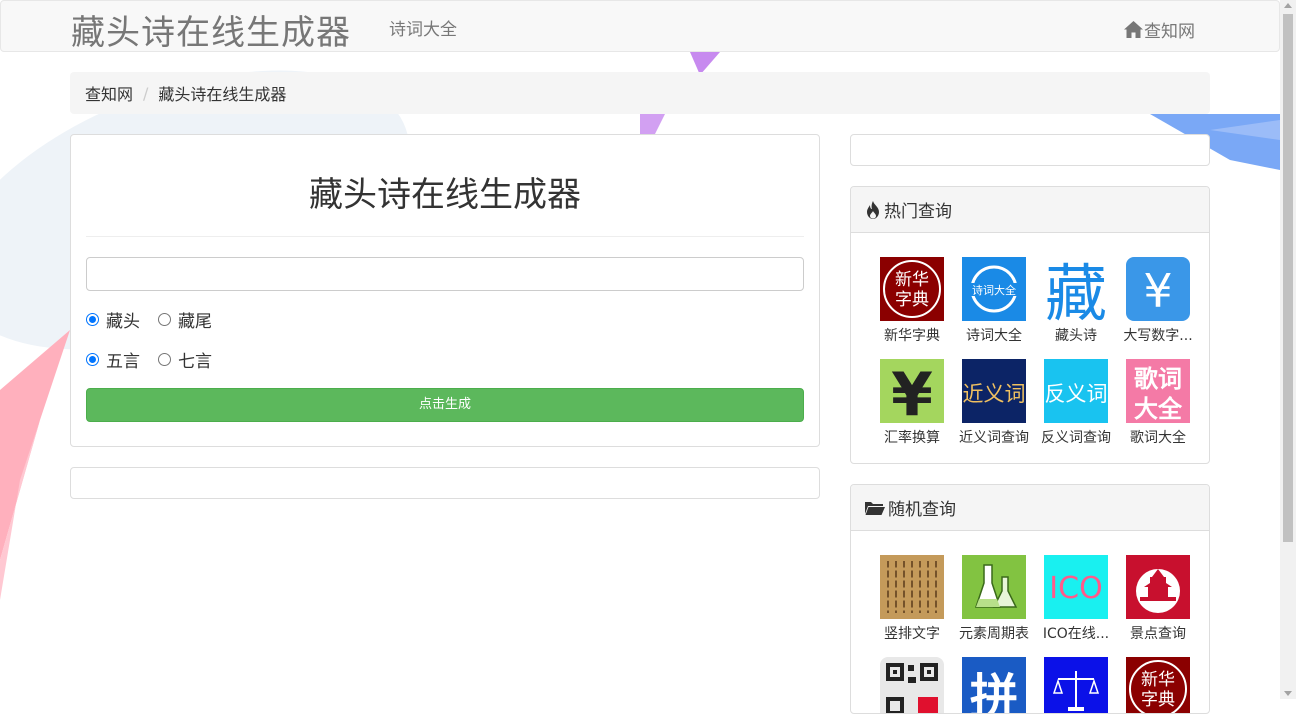  I want to click on ico-icon: ICO, so click(1076, 587).